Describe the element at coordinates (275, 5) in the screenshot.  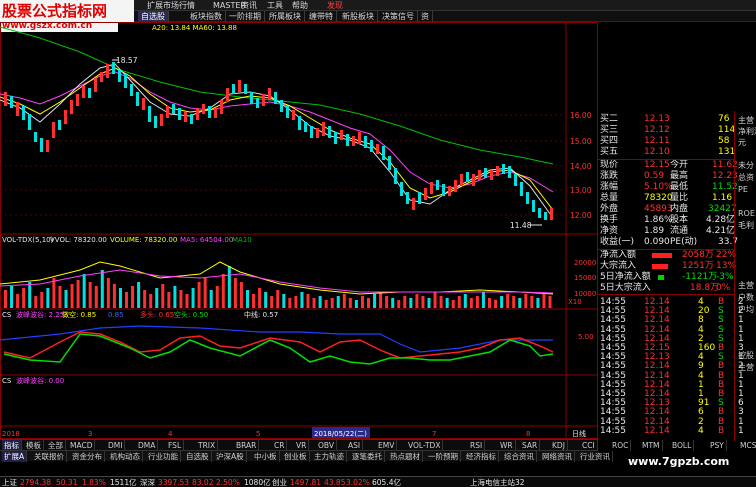
I see `menu-item-tools: 工具` at that location.